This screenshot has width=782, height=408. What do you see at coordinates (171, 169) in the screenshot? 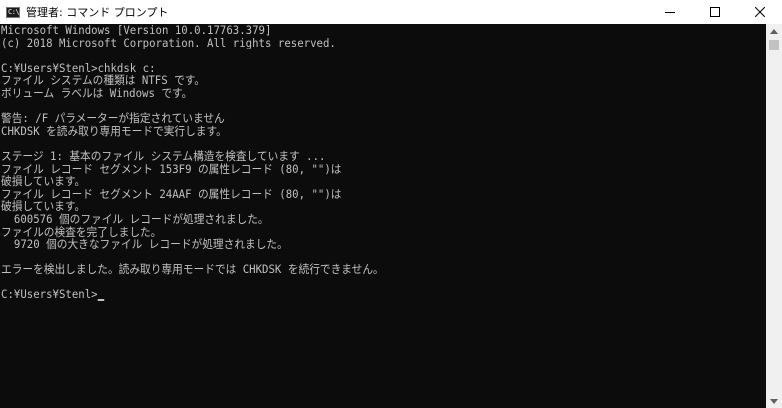
I see `console-line: ファイル レコード セグメント 153F9 の属性レコード (80, "")は` at bounding box center [171, 169].